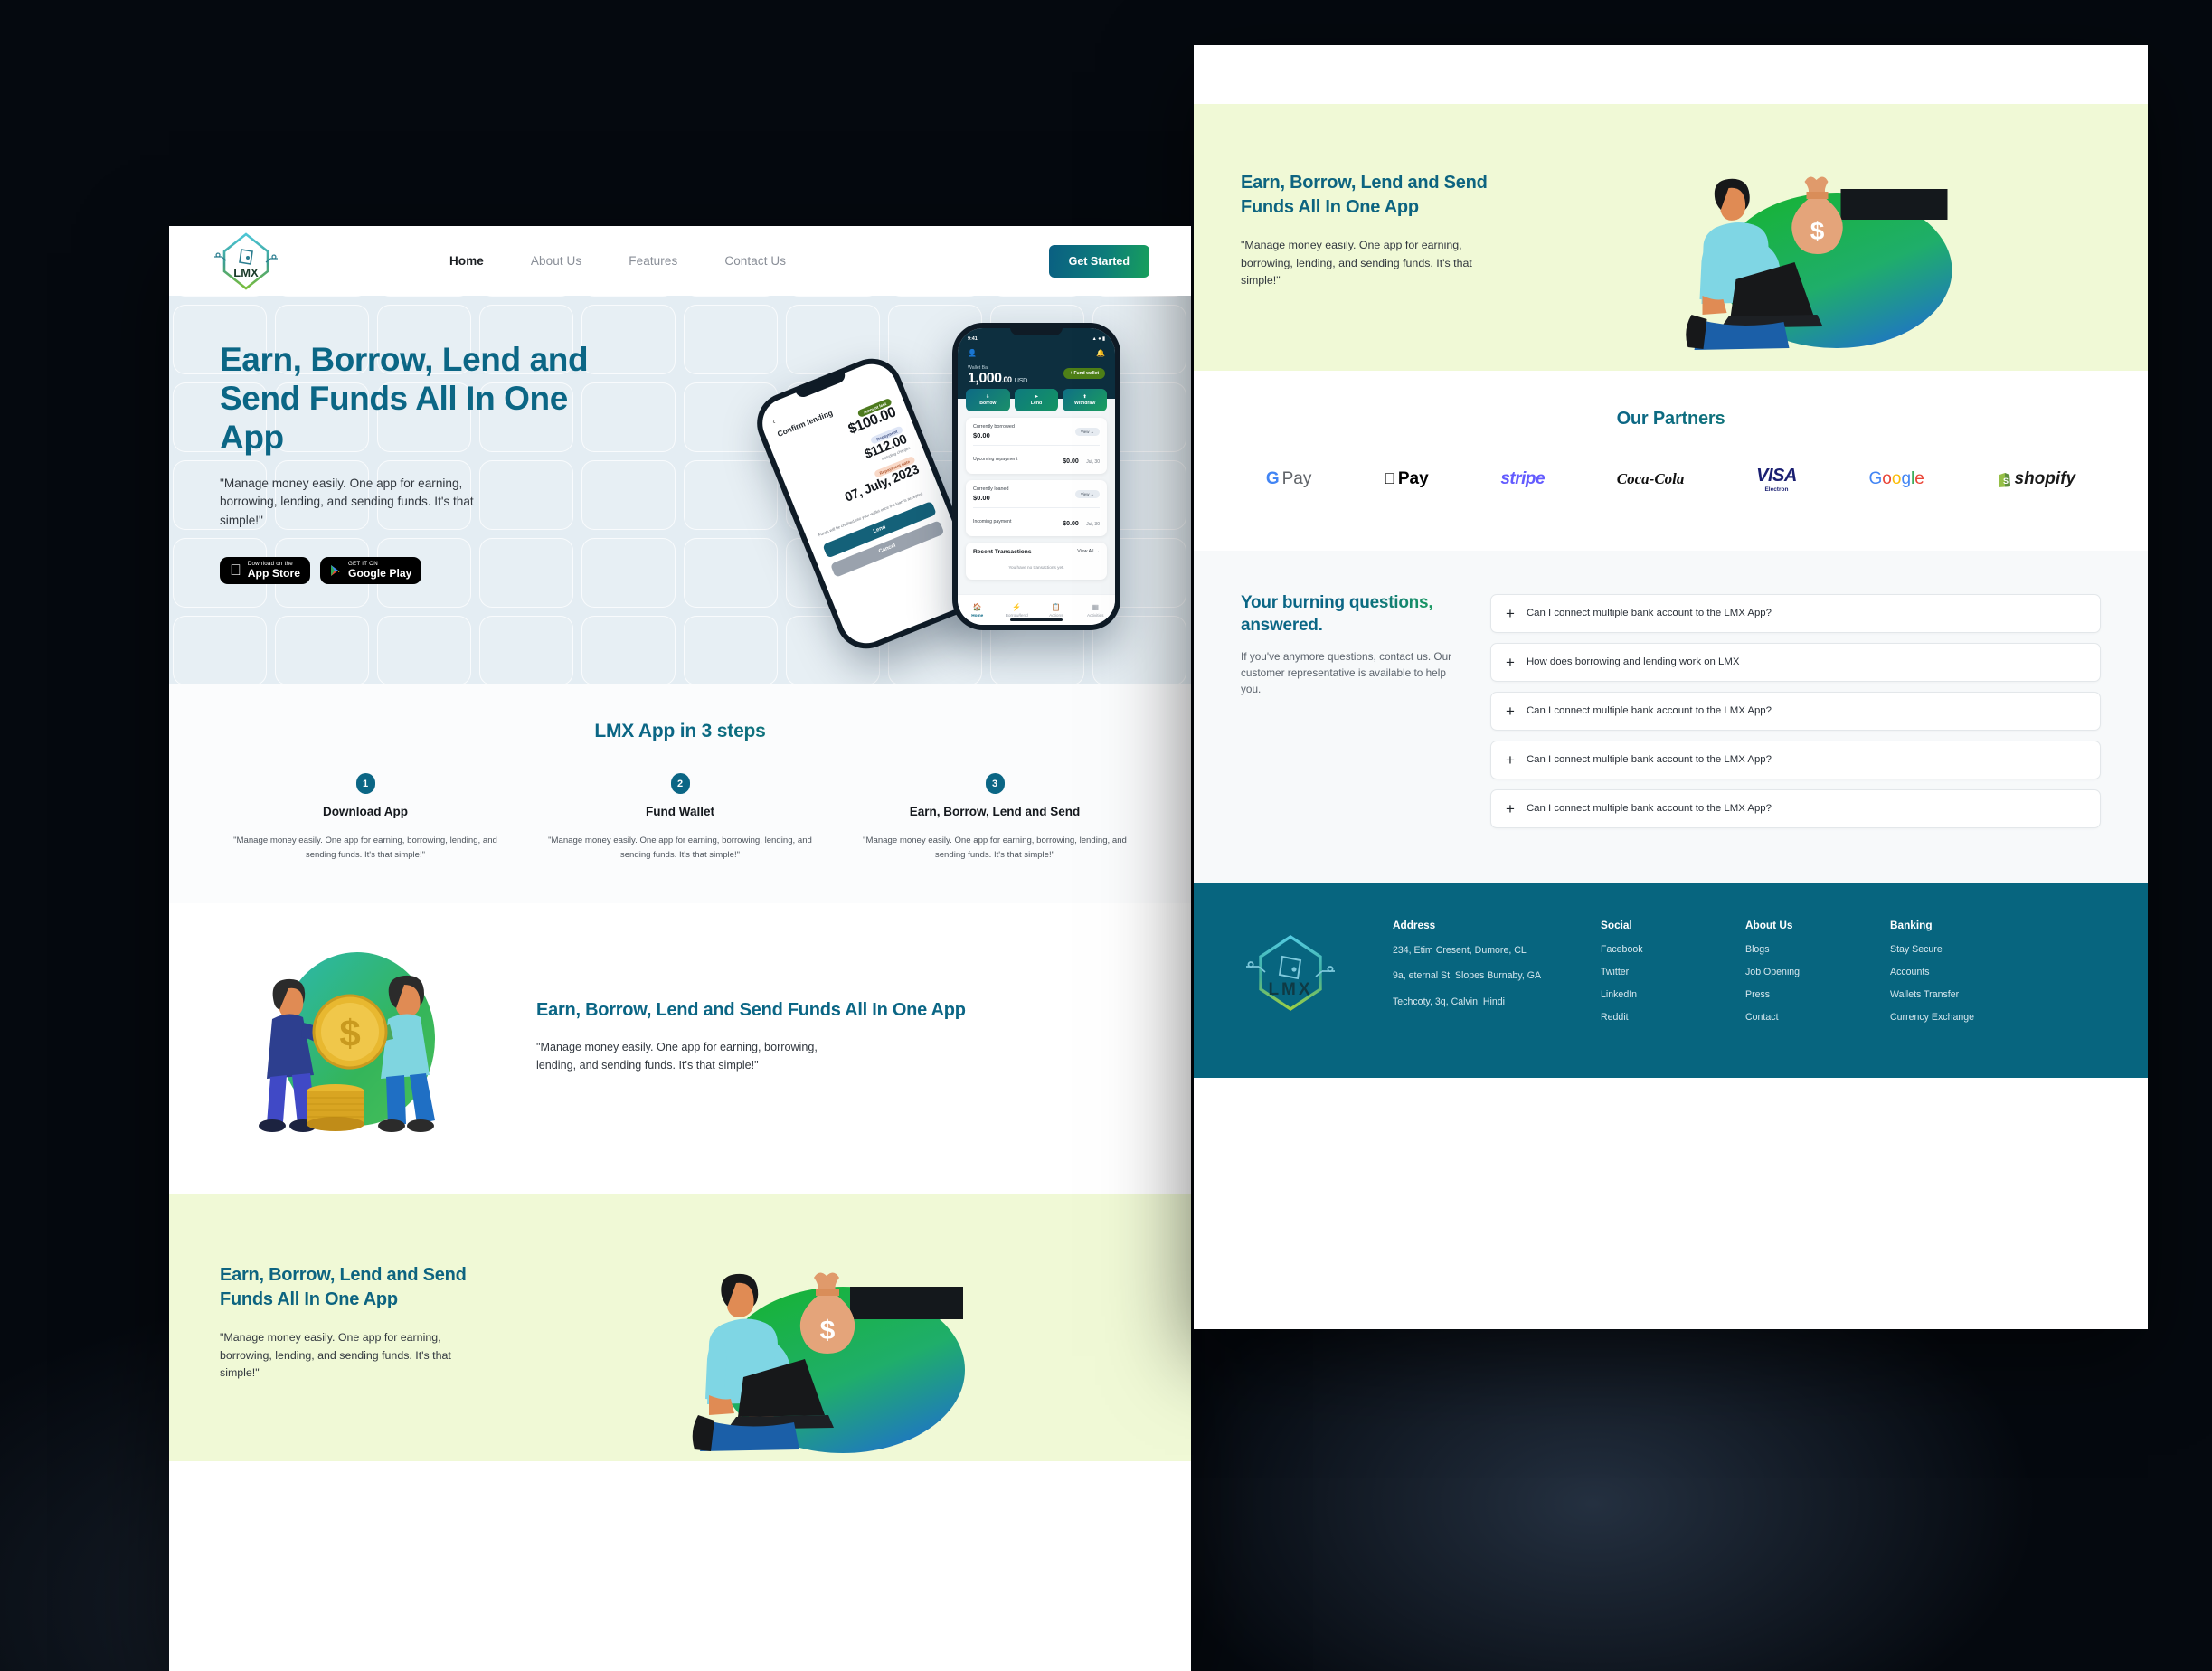 The width and height of the screenshot is (2212, 1671). I want to click on coca-cola-logo: Coca-Cola, so click(1648, 478).